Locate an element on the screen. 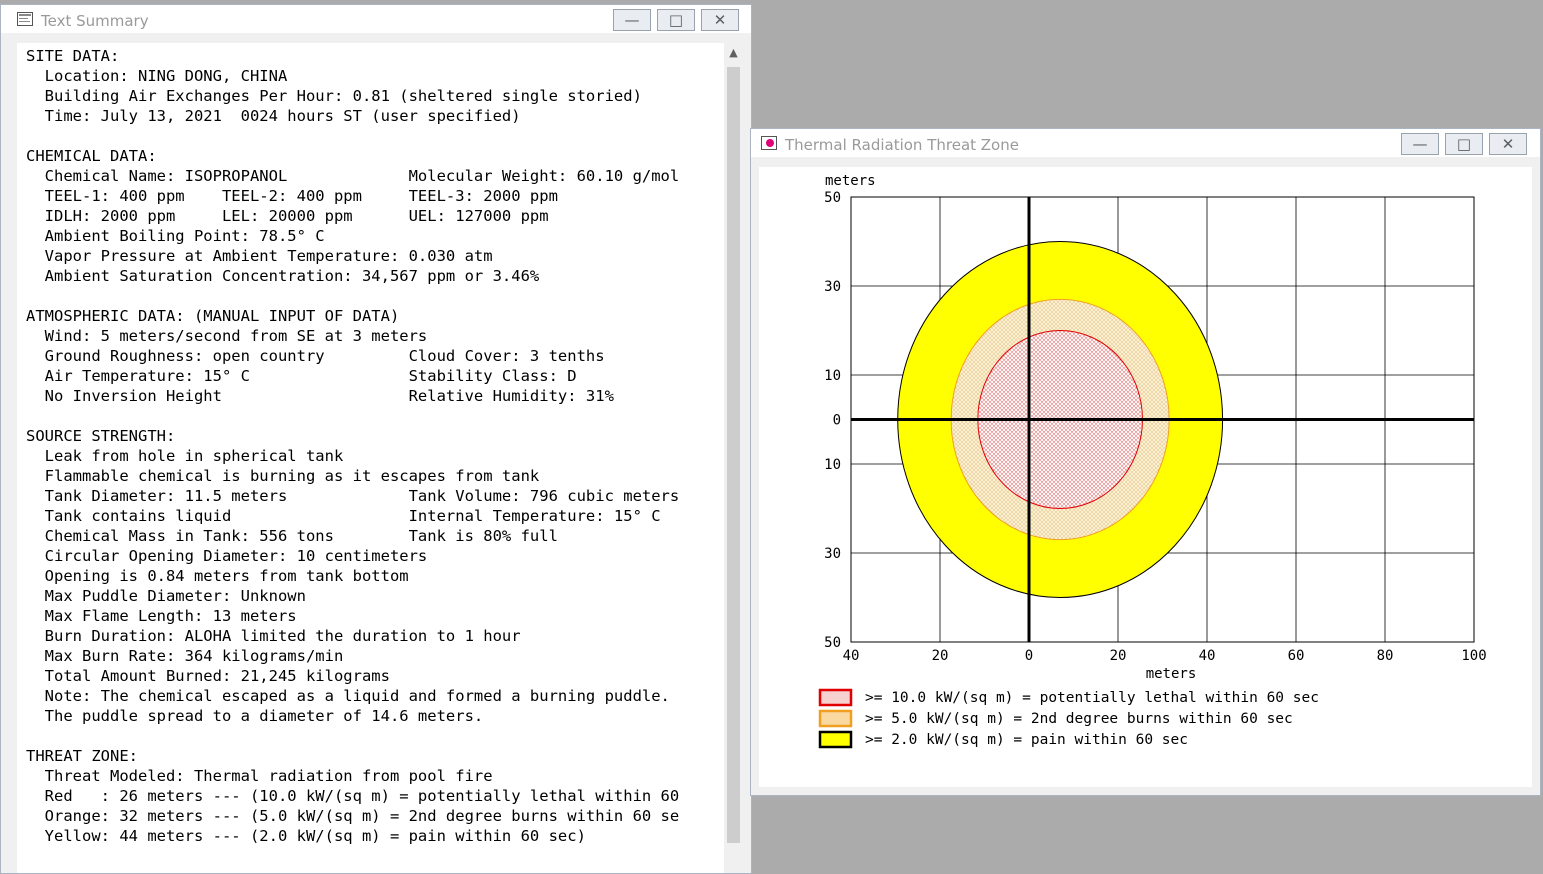 Image resolution: width=1543 pixels, height=874 pixels. scroll-up-icon: ▲ is located at coordinates (733, 53).